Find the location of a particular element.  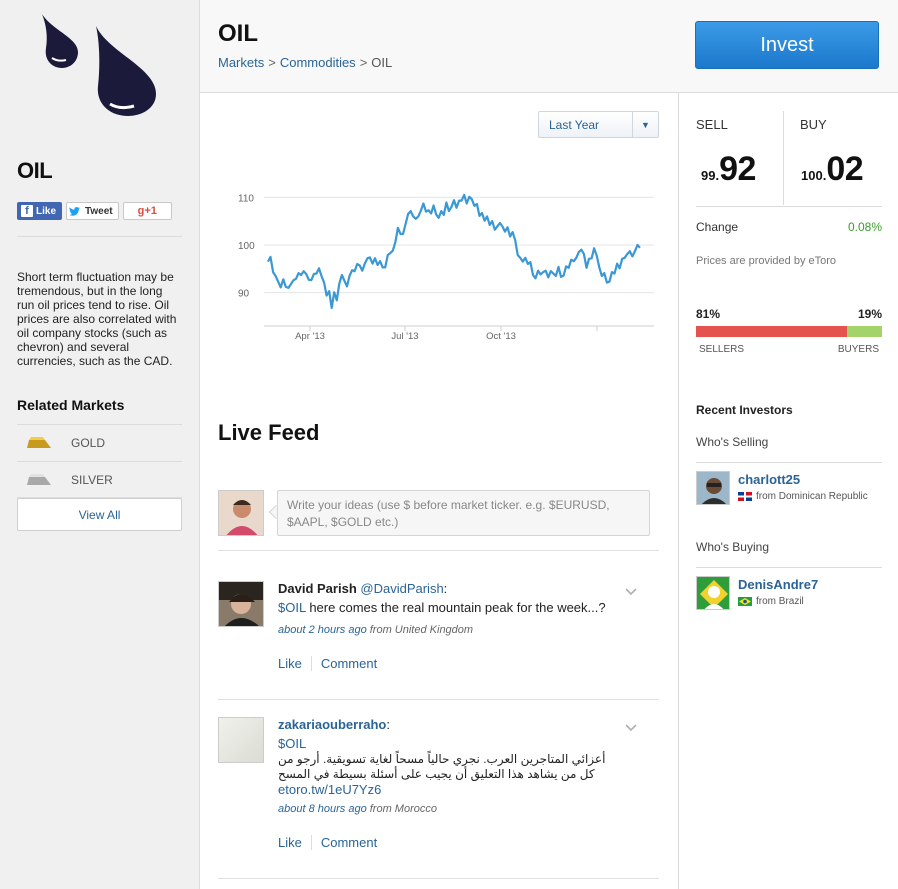

related-markets-list: GOLD SILVER is located at coordinates (99, 461).